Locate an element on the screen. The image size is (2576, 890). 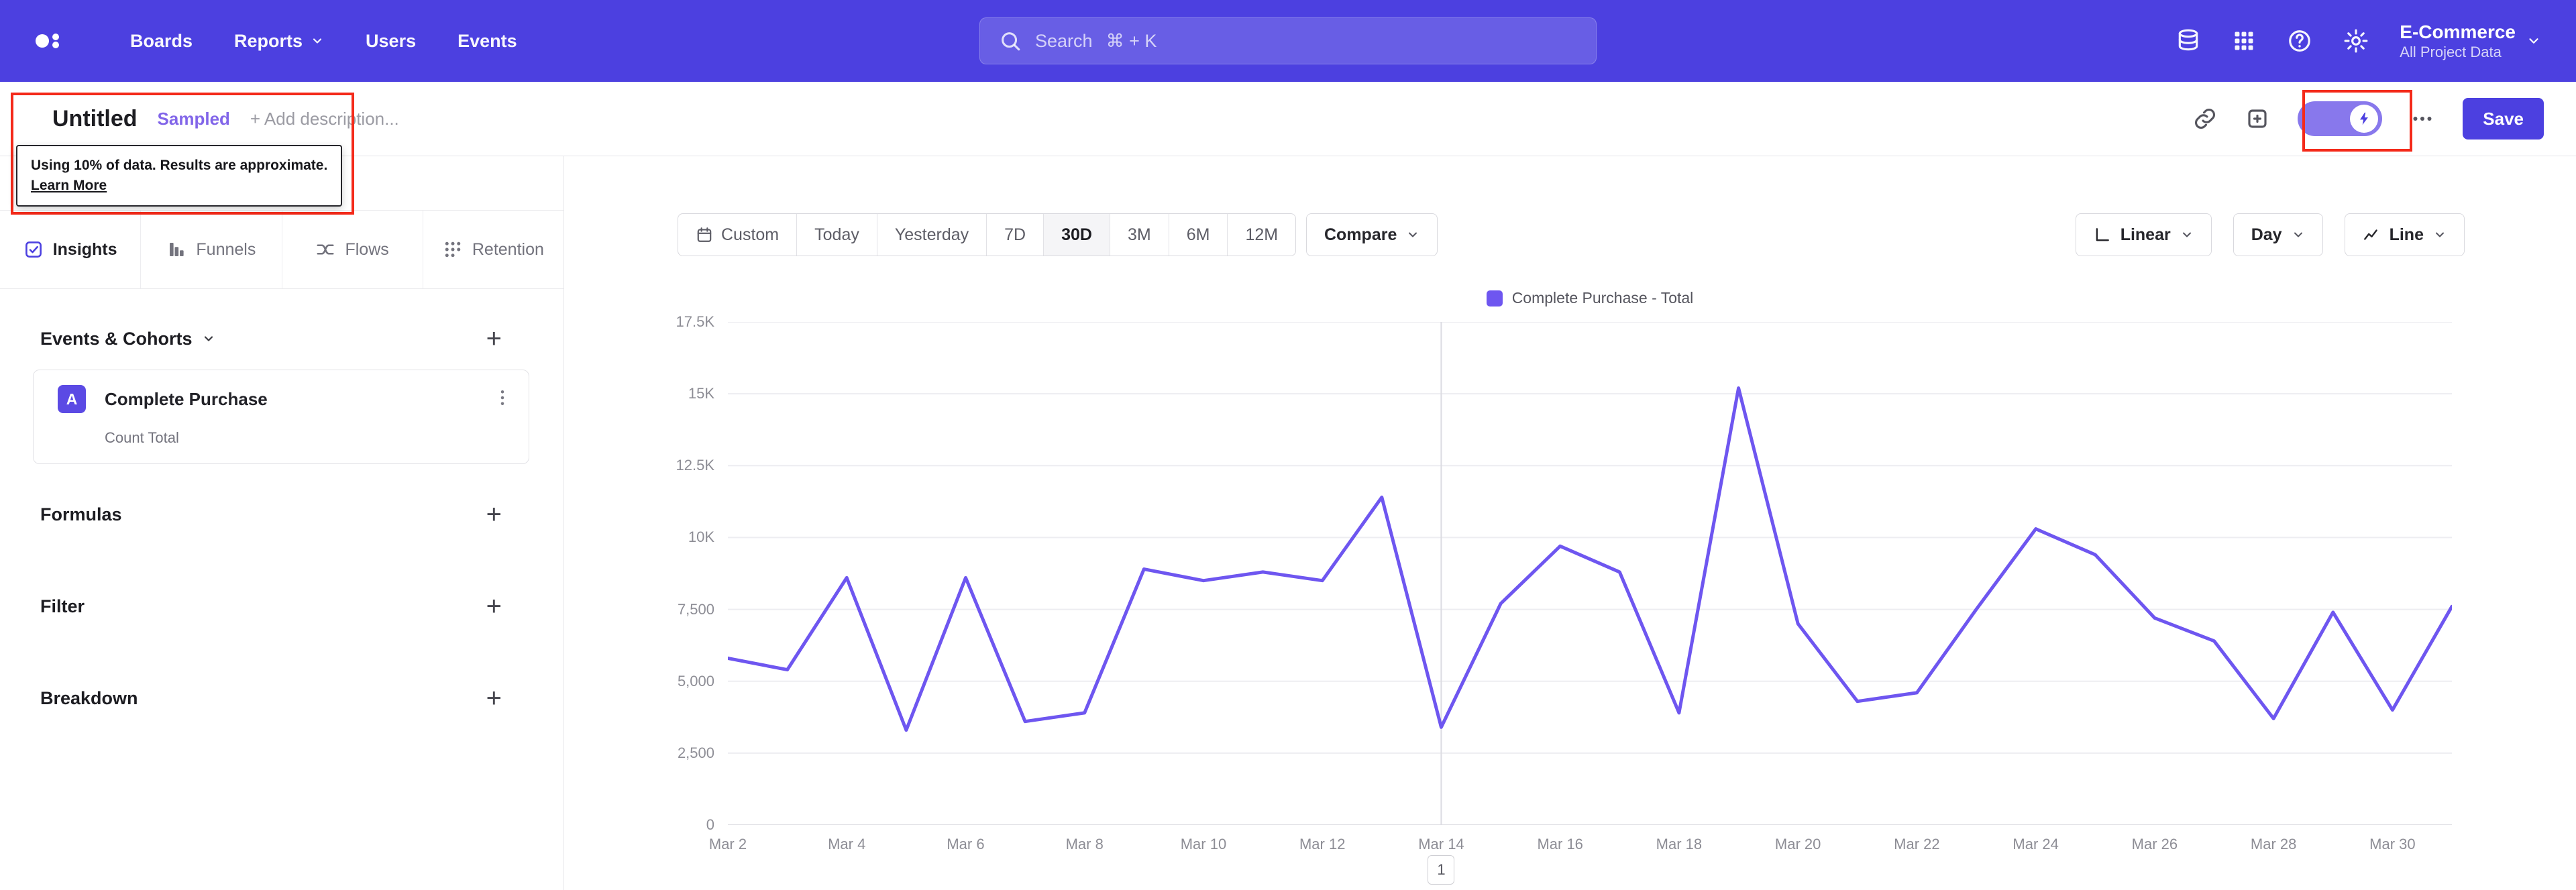
project-switcher: E-Commerce All Project Data is located at coordinates (2470, 41).